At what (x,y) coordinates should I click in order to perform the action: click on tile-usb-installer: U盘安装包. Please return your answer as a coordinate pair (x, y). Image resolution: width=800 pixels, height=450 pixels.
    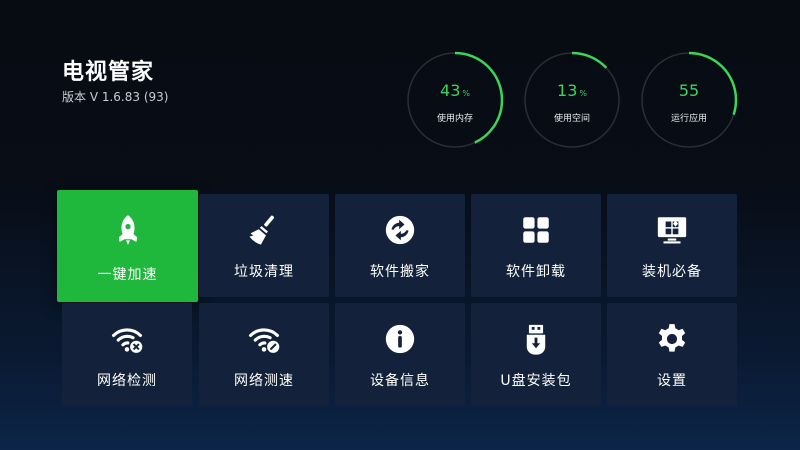
    Looking at the image, I should click on (536, 354).